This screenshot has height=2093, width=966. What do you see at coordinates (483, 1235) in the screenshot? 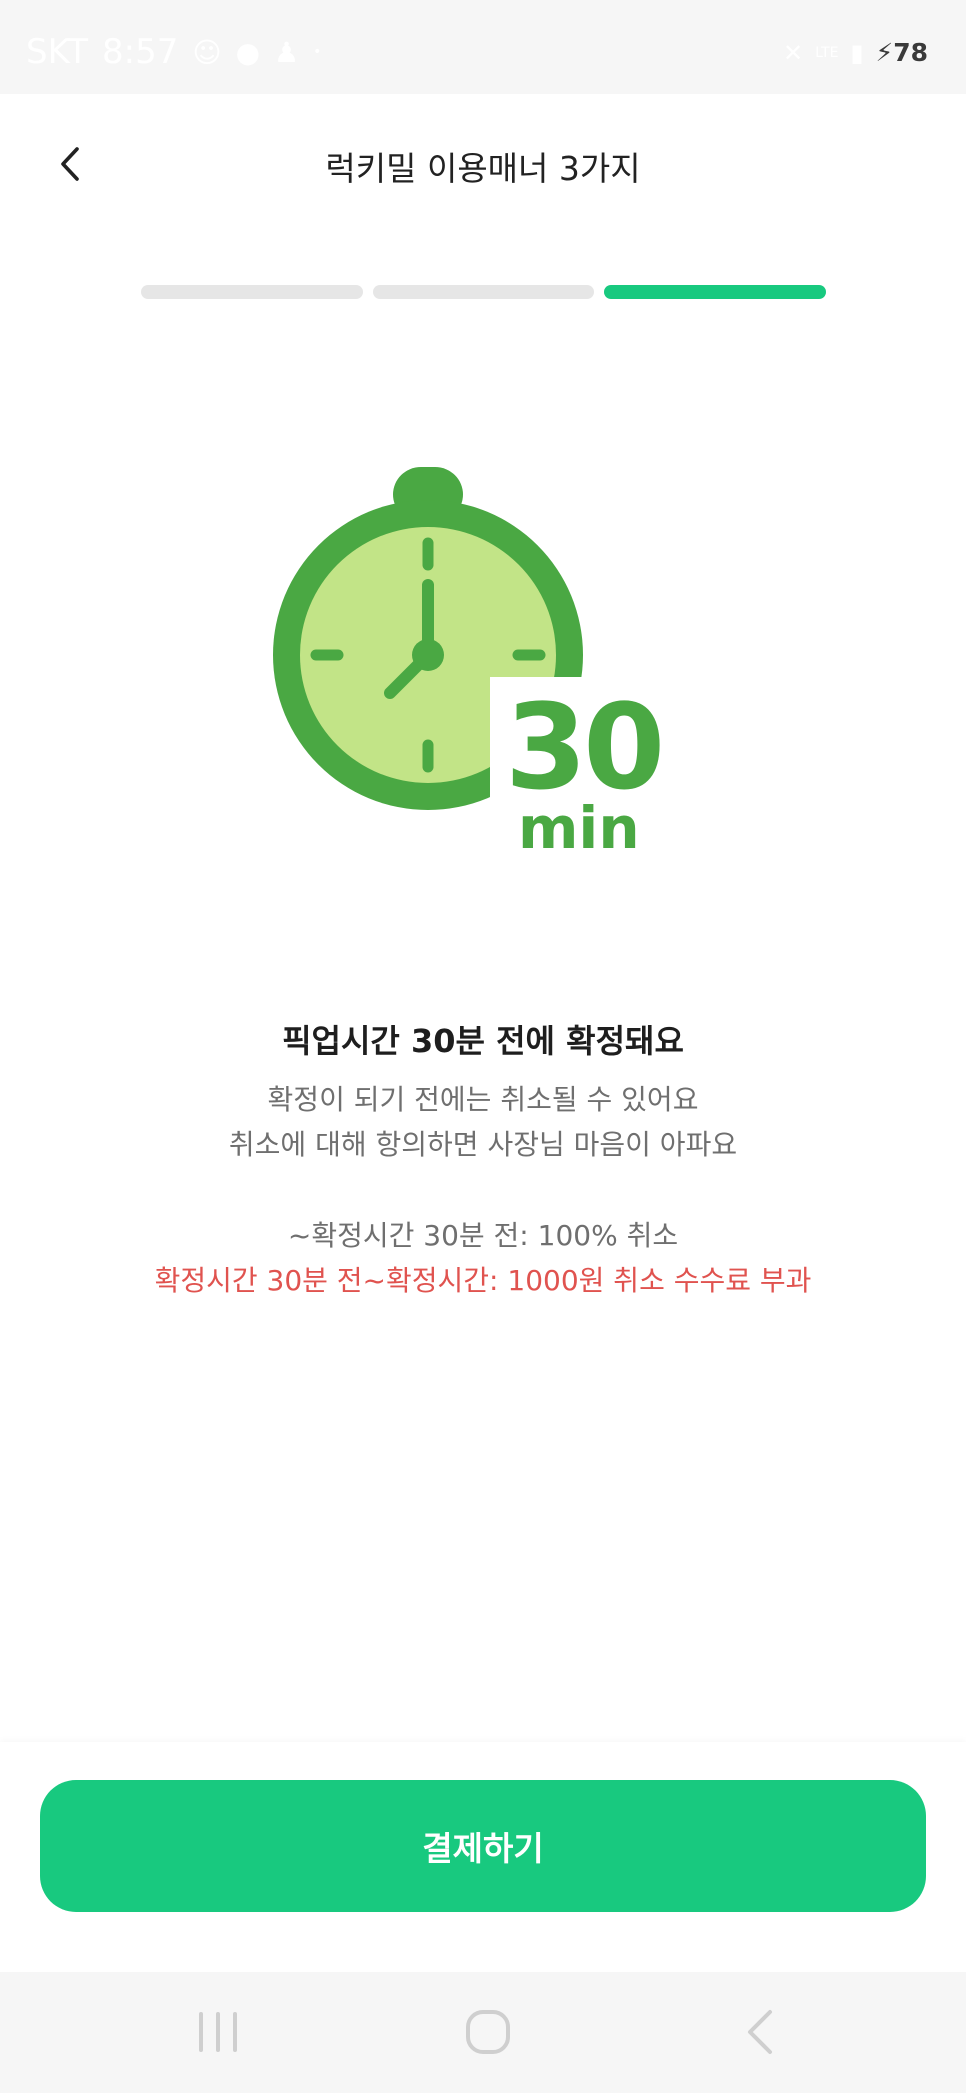
I see `cancellation-policy-free: ~확정시간 30분 전: 100% 취소` at bounding box center [483, 1235].